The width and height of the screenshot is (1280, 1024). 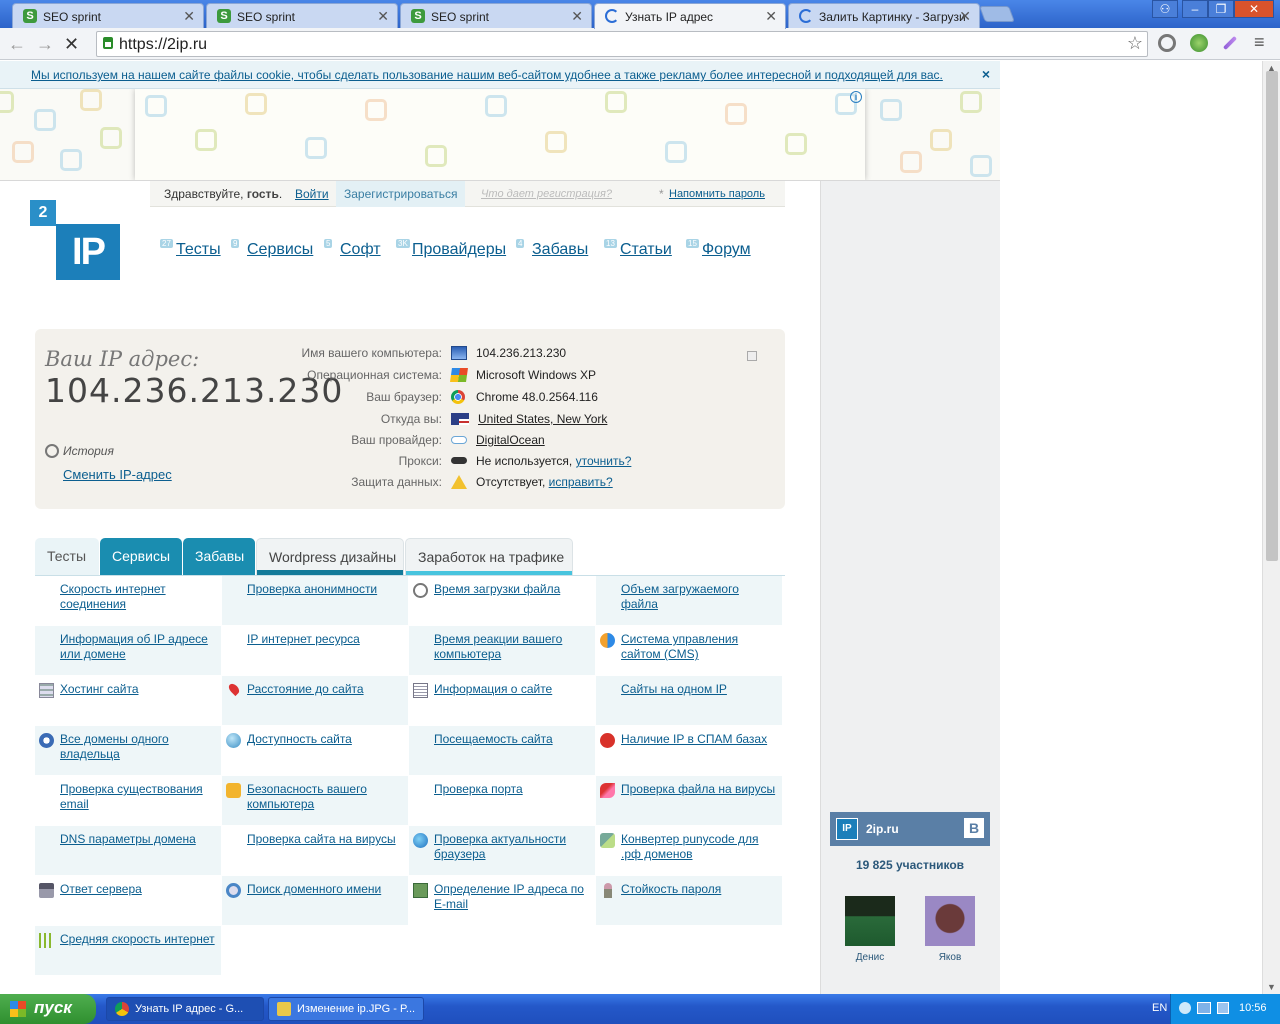 I want to click on menu-icon: ≡, so click(x=1259, y=42).